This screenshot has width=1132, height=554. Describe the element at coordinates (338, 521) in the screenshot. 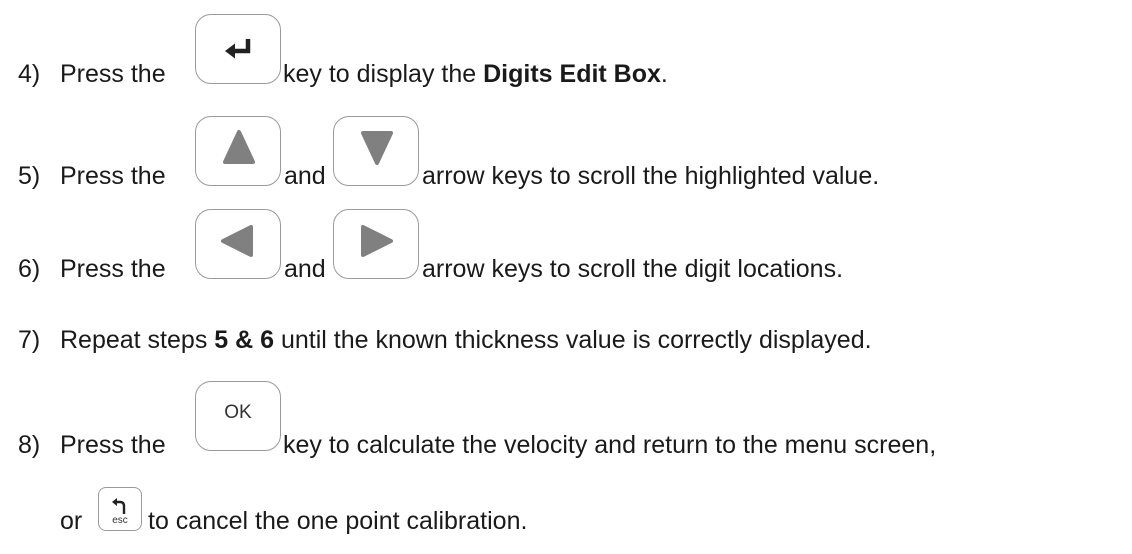

I see `step-text-after: to cancel the one point calibration.` at that location.